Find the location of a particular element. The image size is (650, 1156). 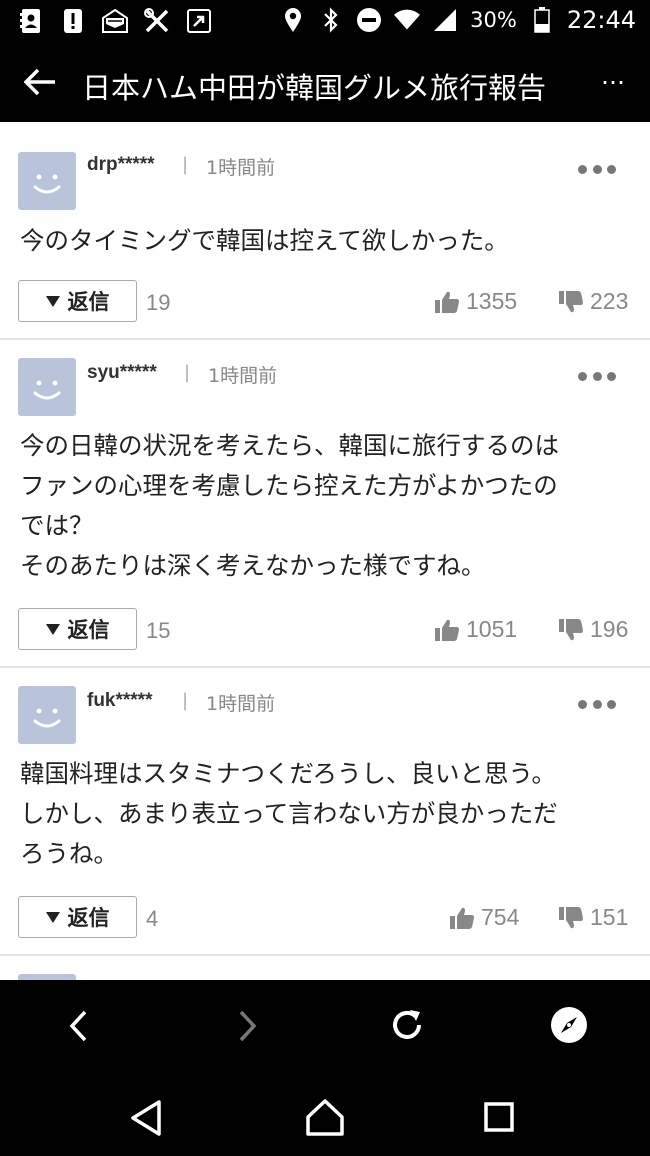

alert-icon is located at coordinates (73, 21).